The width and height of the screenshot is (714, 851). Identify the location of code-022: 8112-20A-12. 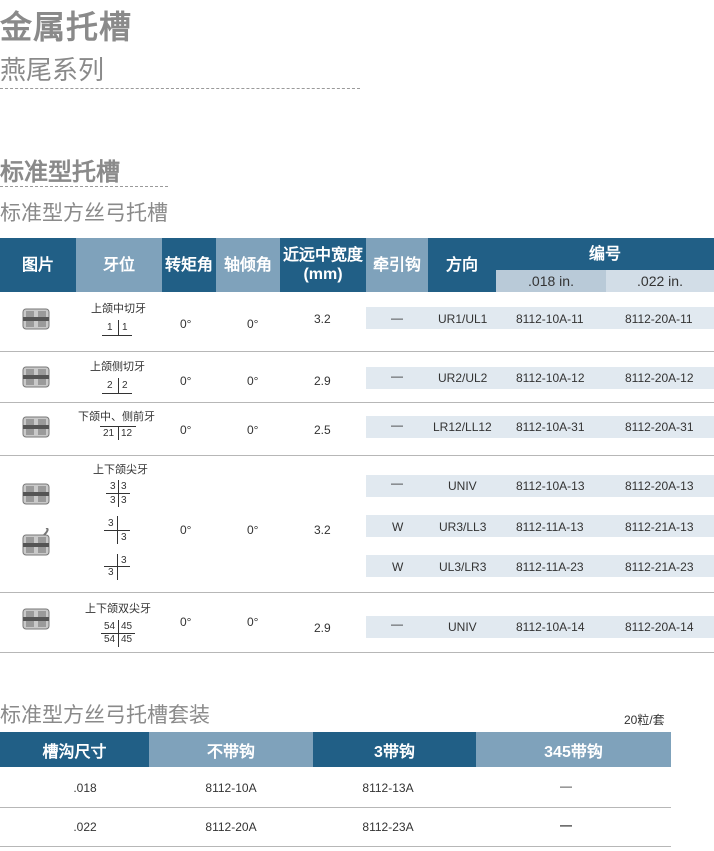
(659, 378).